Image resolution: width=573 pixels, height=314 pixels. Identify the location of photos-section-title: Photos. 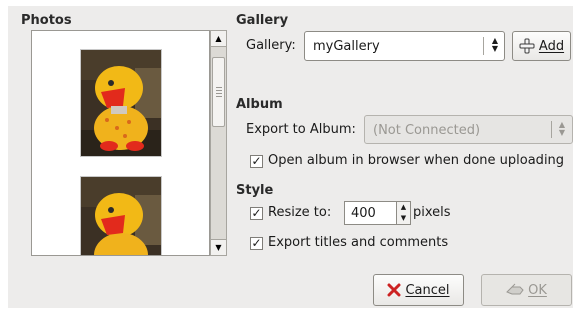
(46, 20).